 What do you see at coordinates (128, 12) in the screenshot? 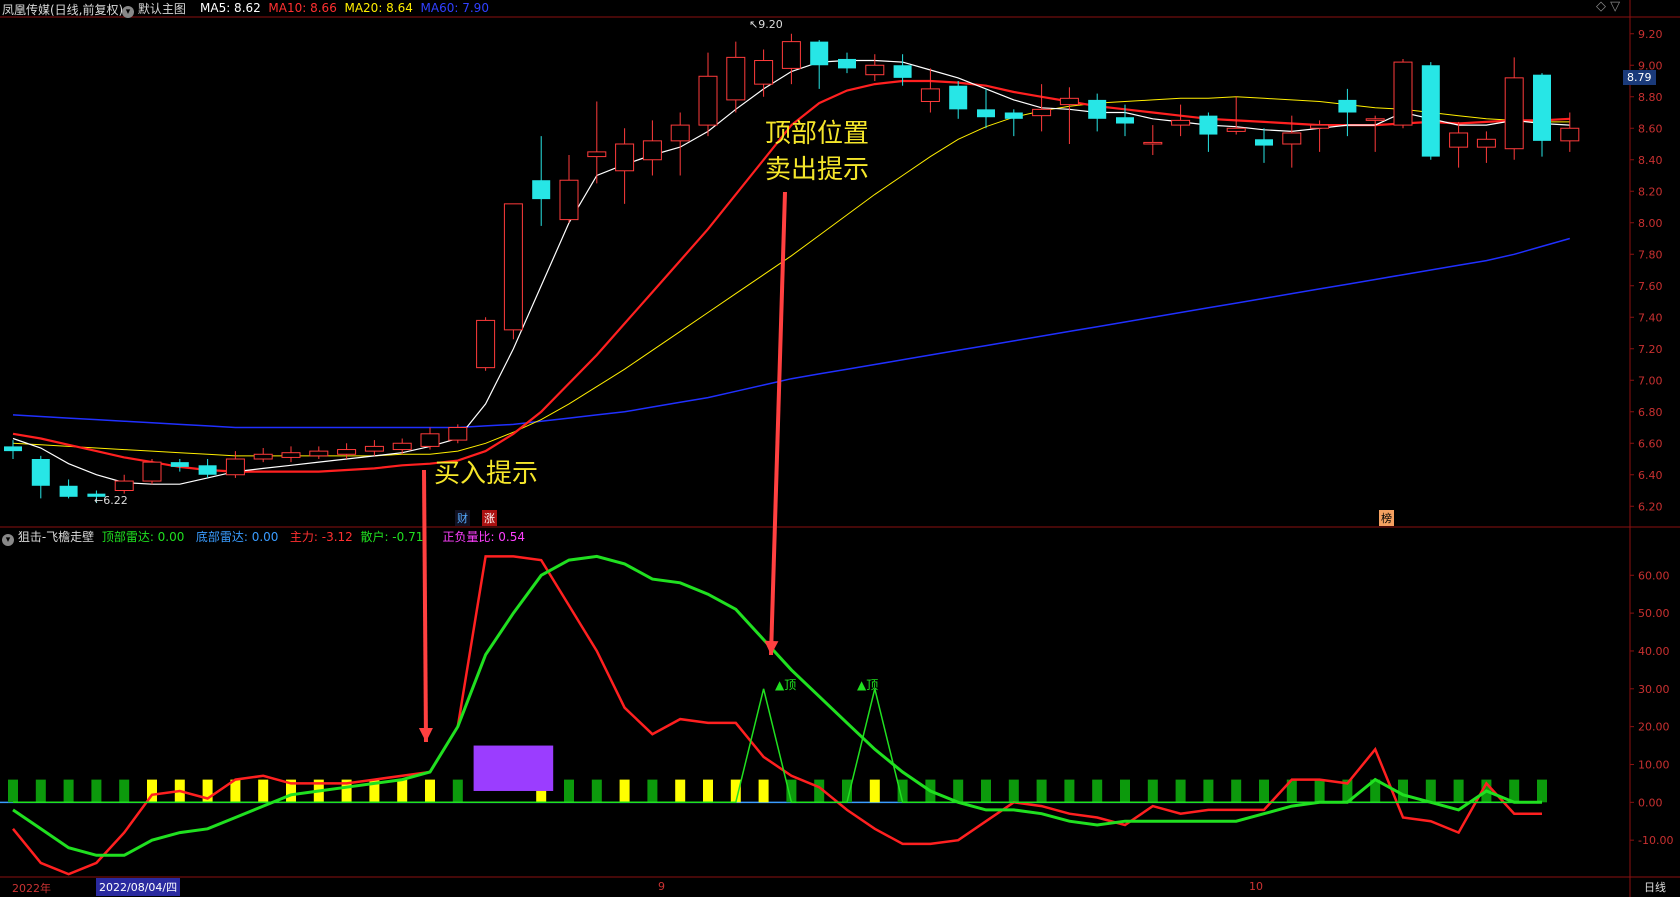
I see `chevron-down-icon: ▾` at bounding box center [128, 12].